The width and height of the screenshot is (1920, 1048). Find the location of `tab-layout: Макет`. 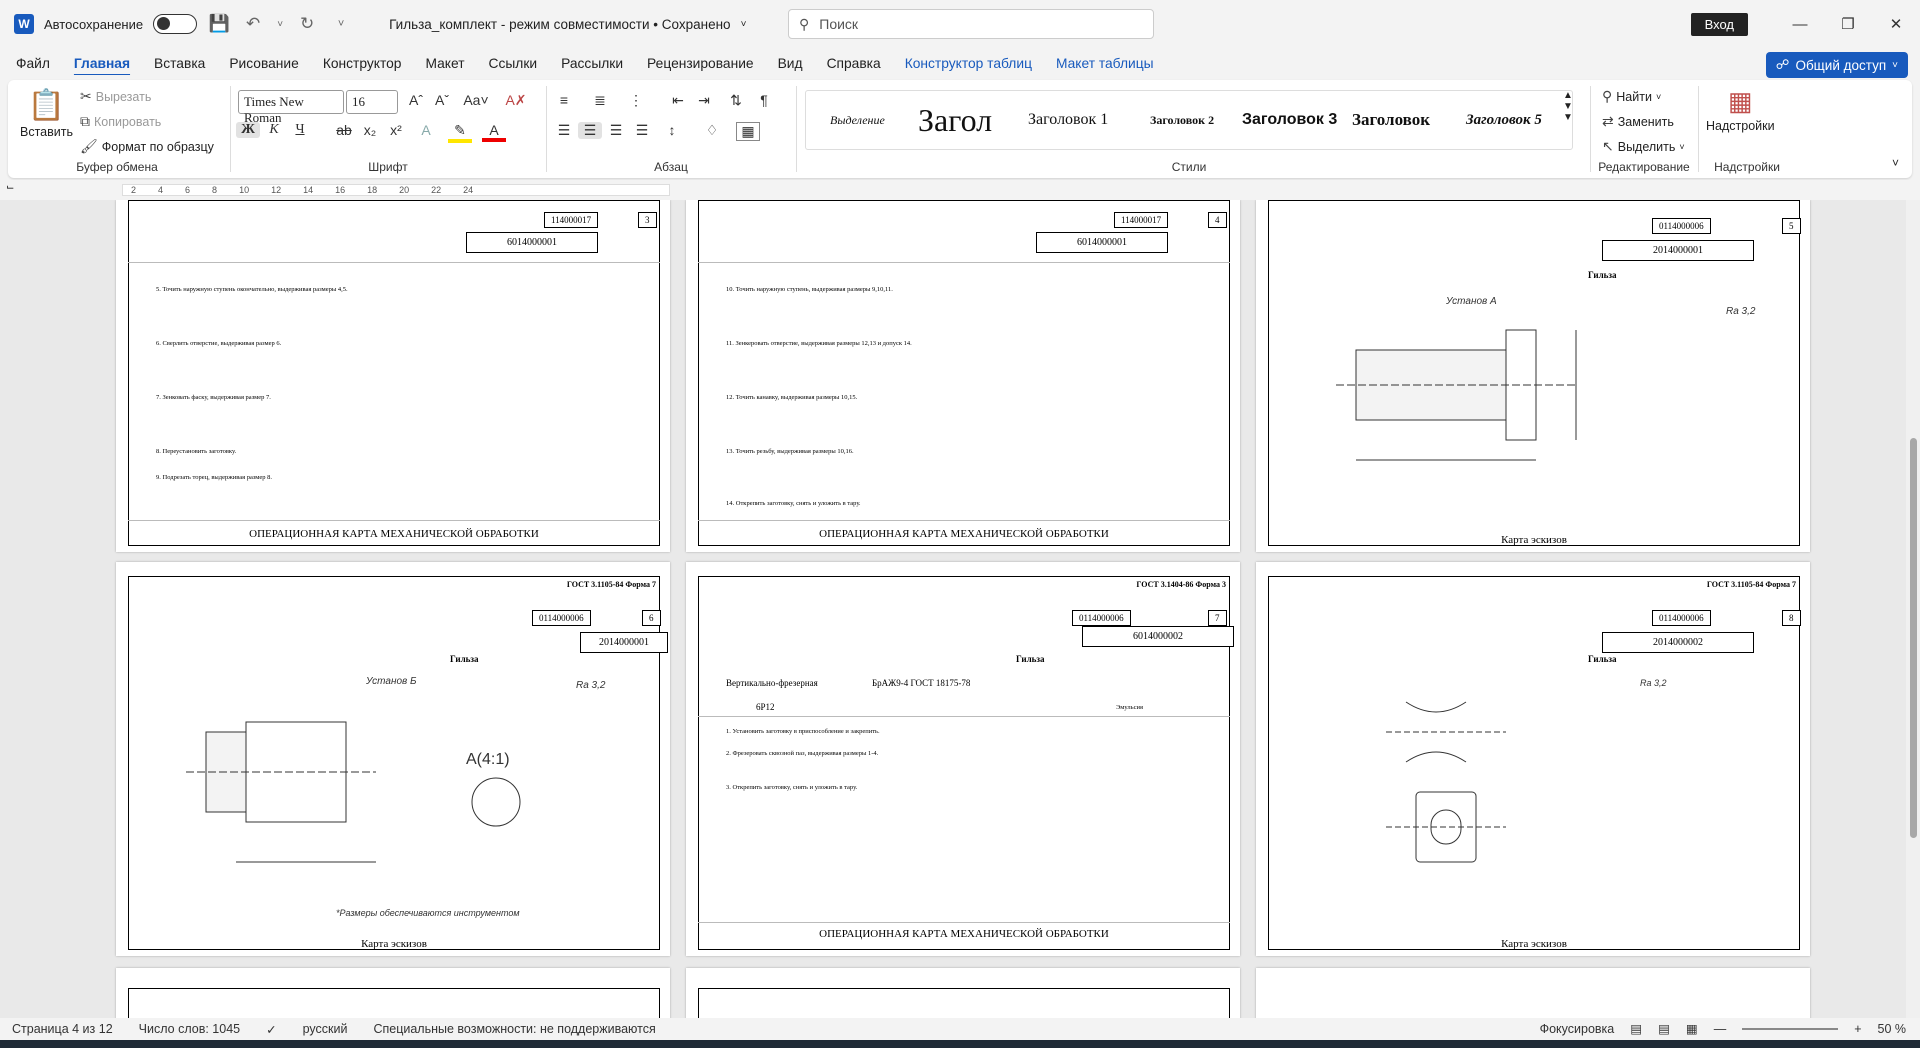

tab-layout: Макет is located at coordinates (444, 63).